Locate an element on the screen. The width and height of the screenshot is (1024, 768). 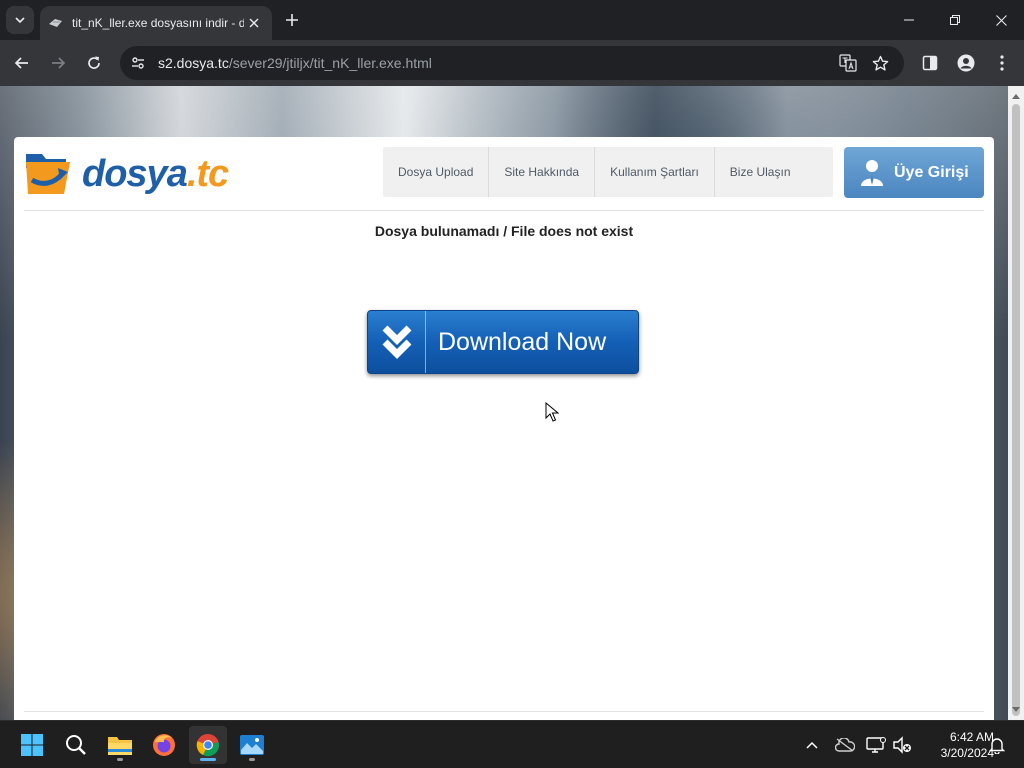
taskbar: 6:42 AM 3/20/2024 is located at coordinates (512, 744).